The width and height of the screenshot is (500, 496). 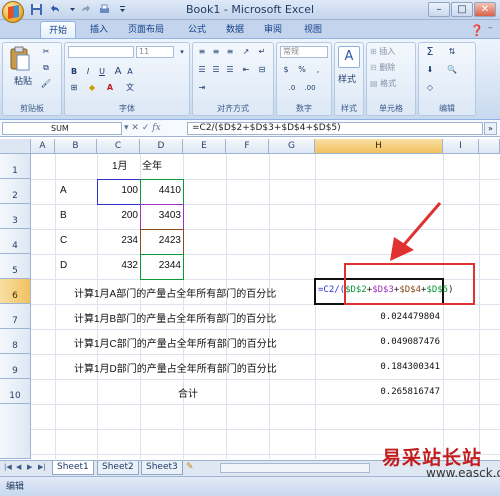 What do you see at coordinates (378, 392) in the screenshot?
I see `cell-h10: 0.265816747` at bounding box center [378, 392].